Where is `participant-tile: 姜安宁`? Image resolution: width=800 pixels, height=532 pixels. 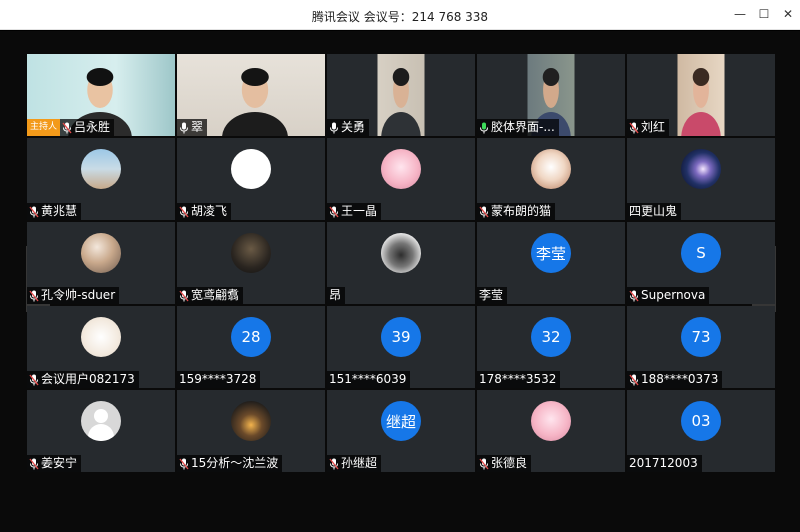
participant-tile: 姜安宁 is located at coordinates (101, 431).